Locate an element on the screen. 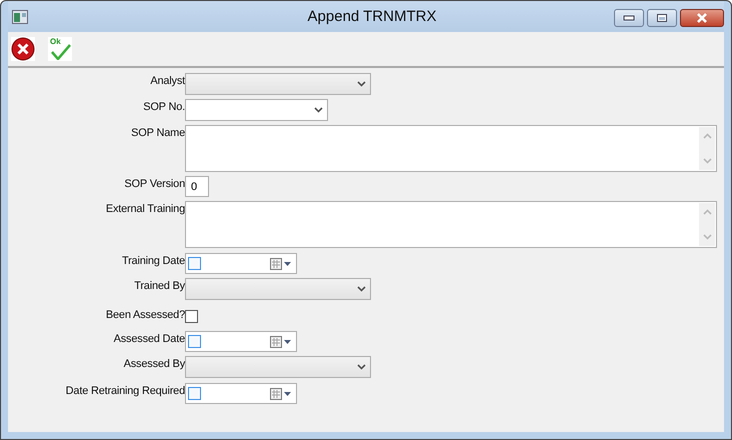 Image resolution: width=732 pixels, height=440 pixels. minimize-button is located at coordinates (629, 18).